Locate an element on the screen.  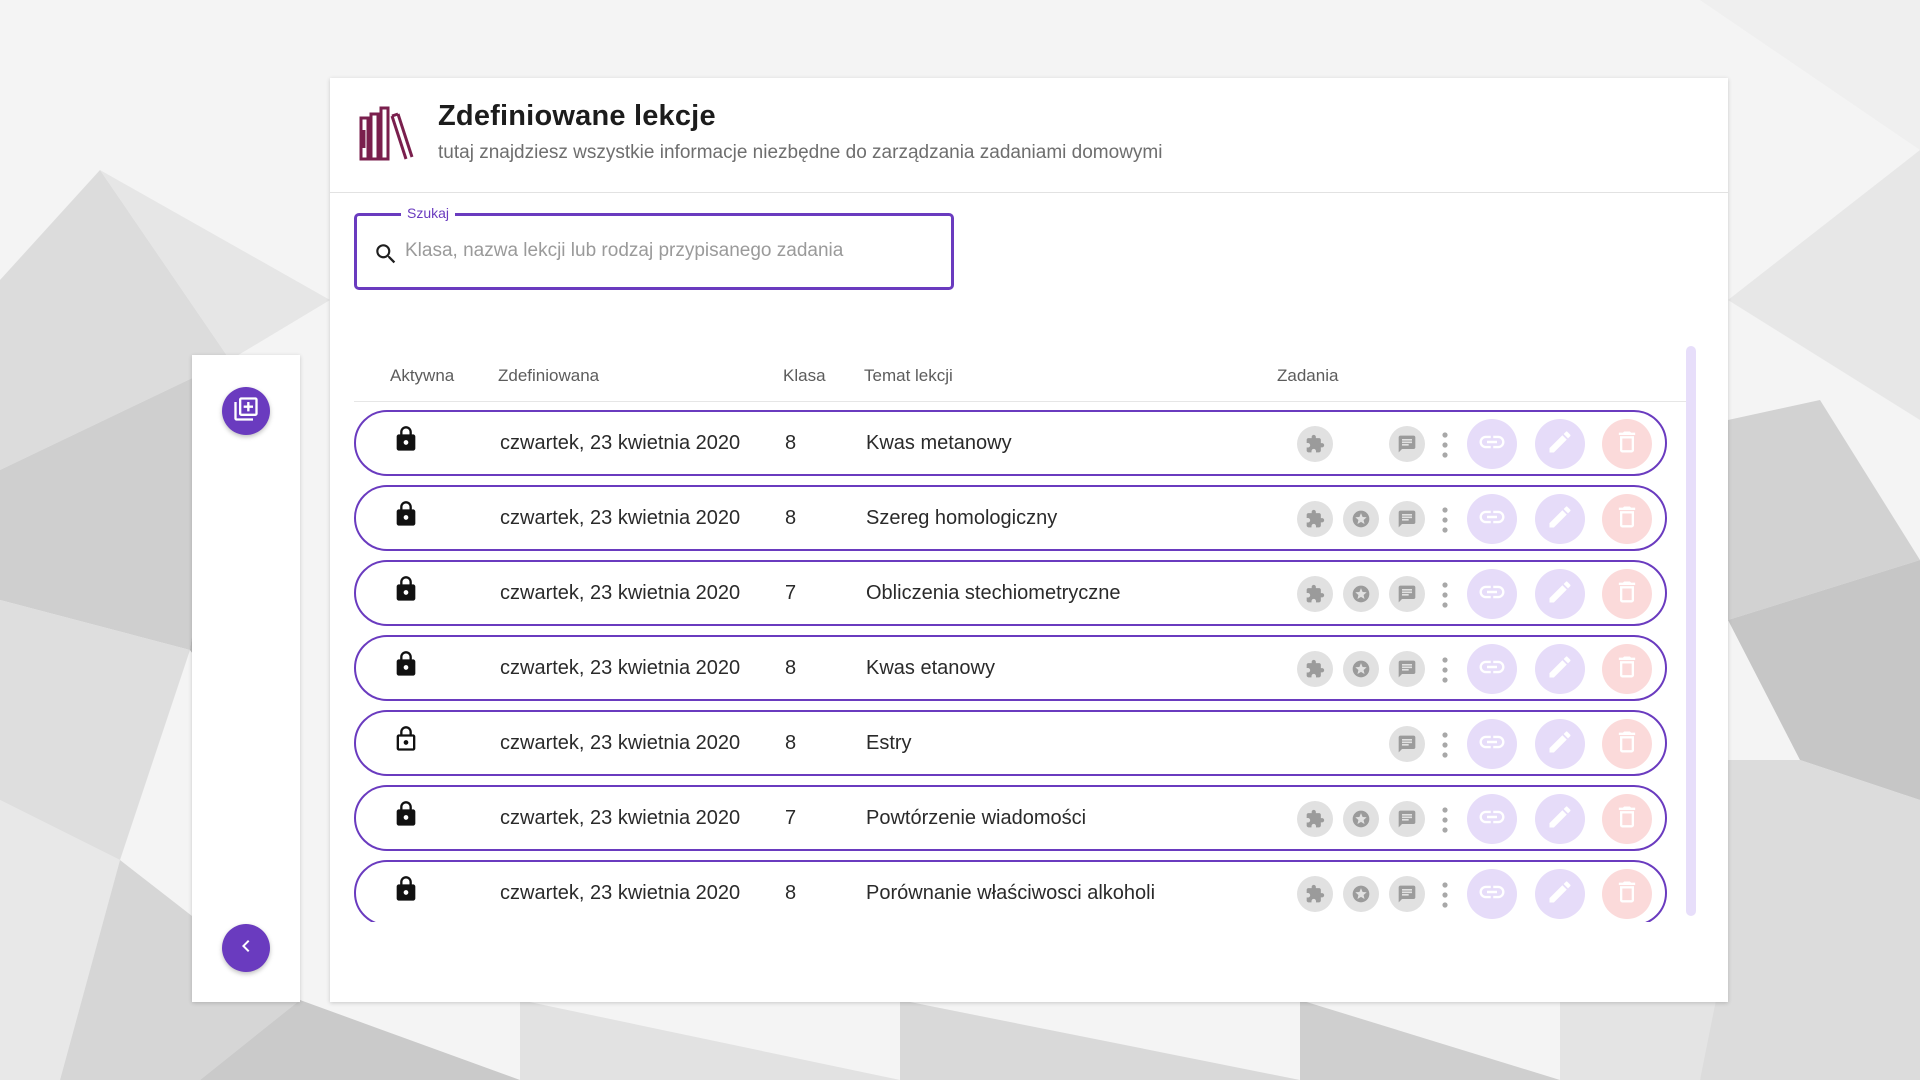
row-topic: Estry is located at coordinates (889, 743).